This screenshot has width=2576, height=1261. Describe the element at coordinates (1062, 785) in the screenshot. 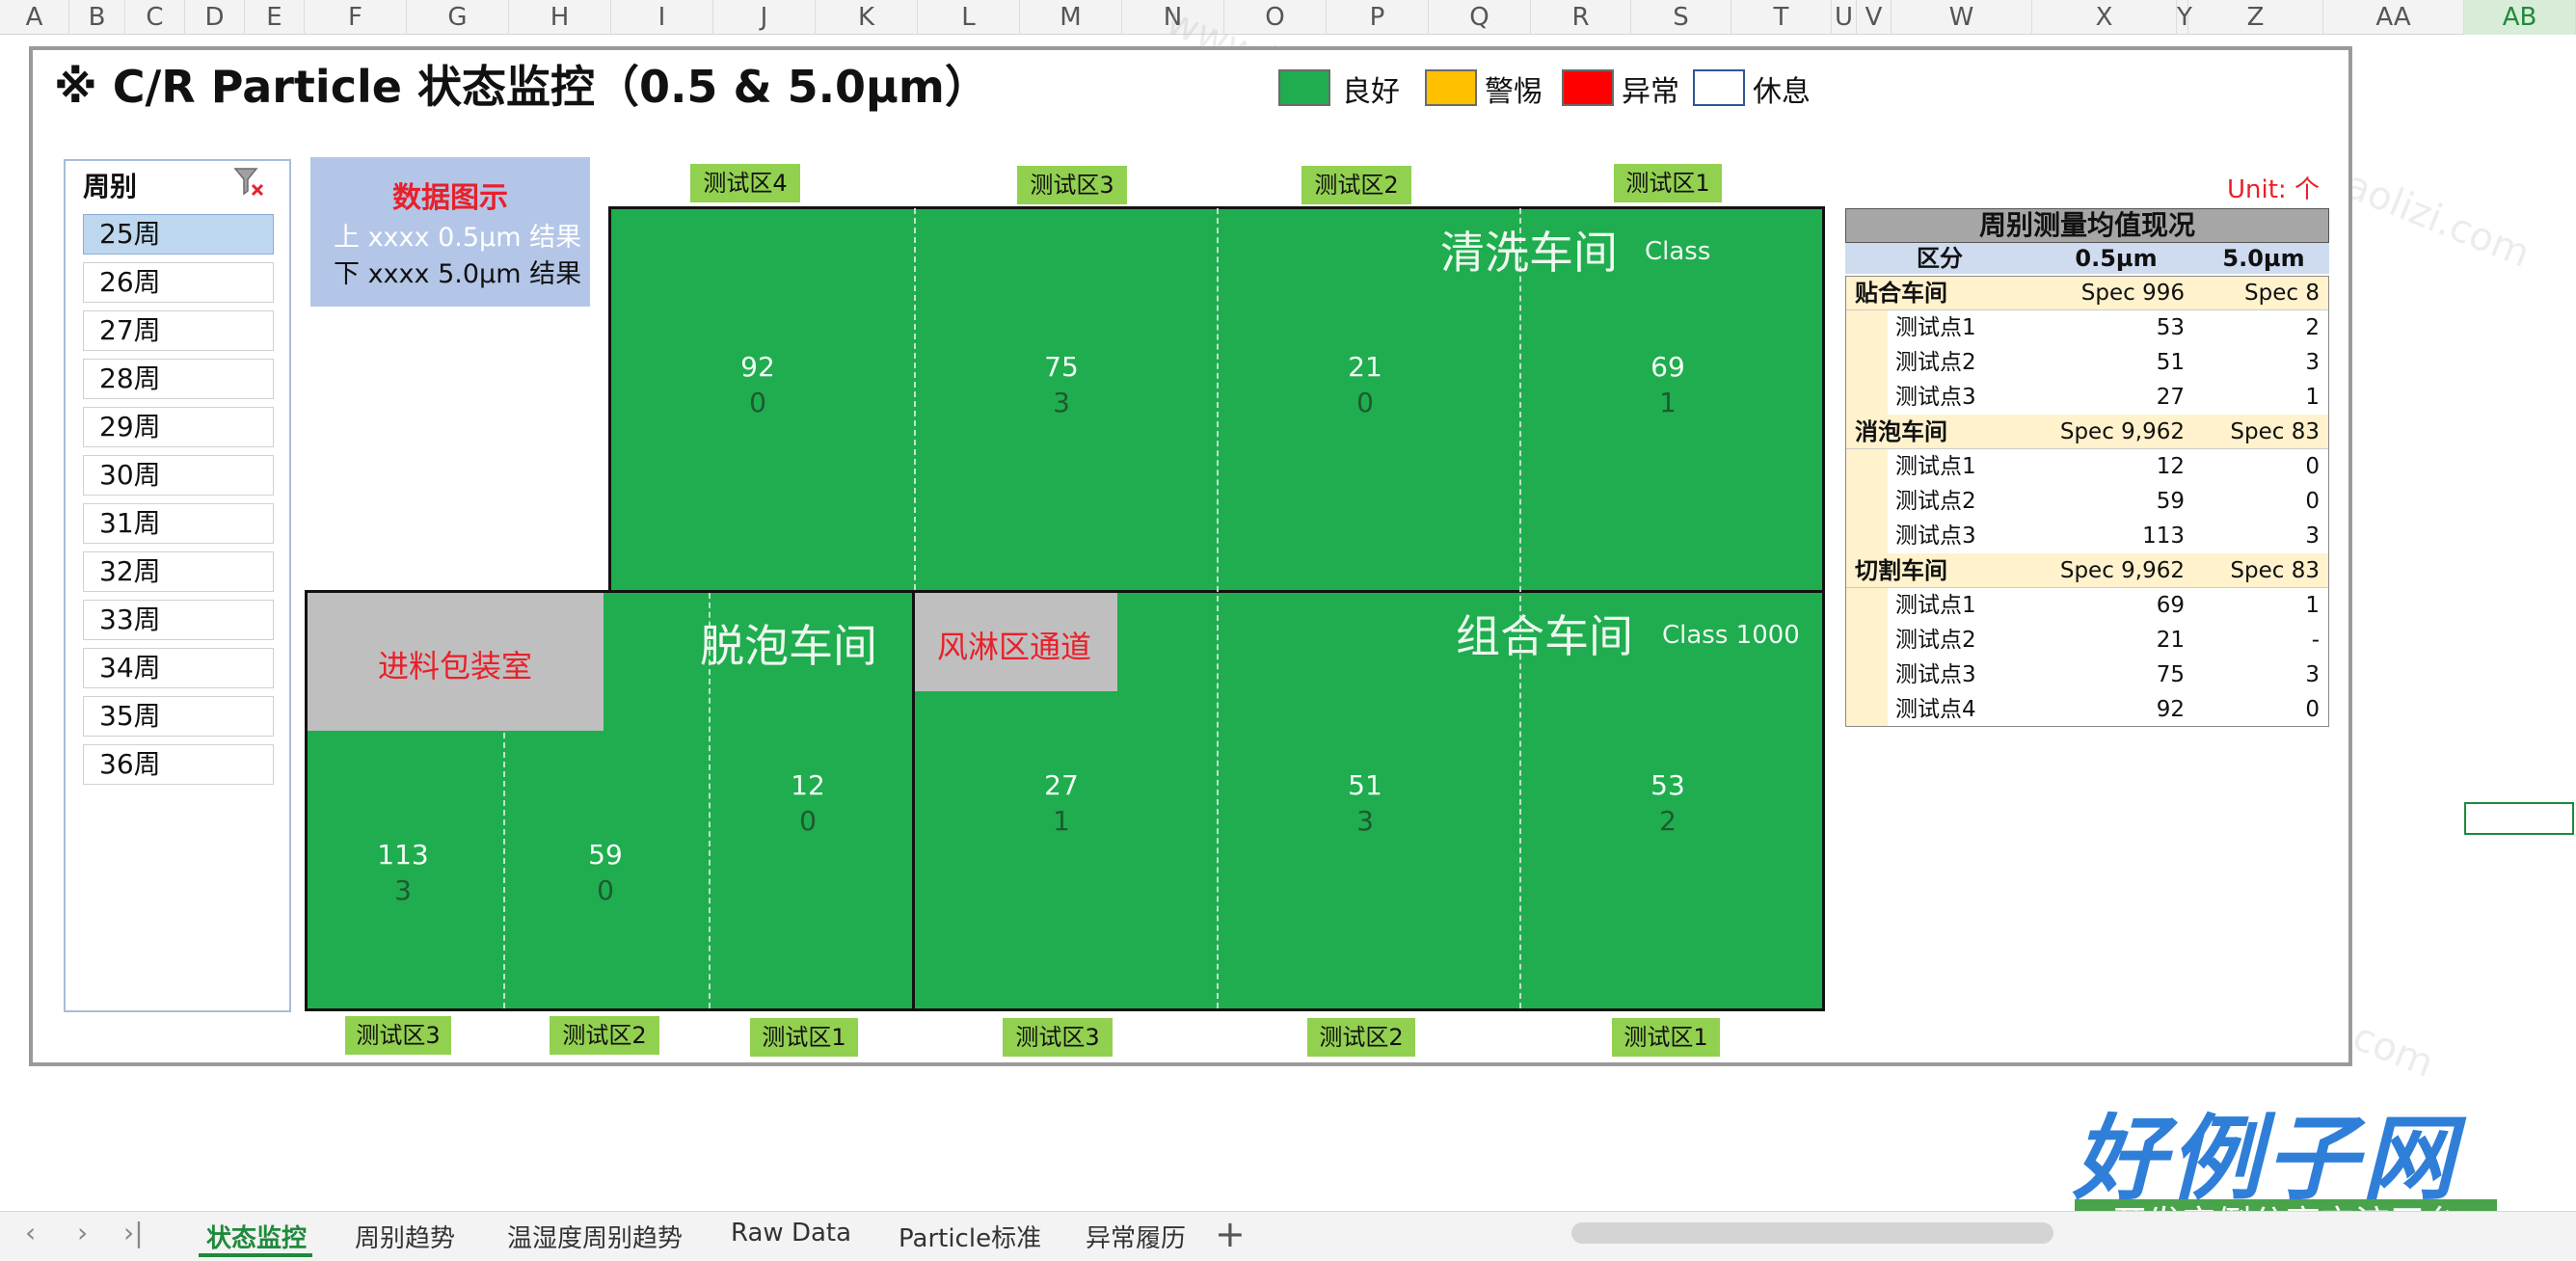

I see `reading-0.5um: 27` at that location.